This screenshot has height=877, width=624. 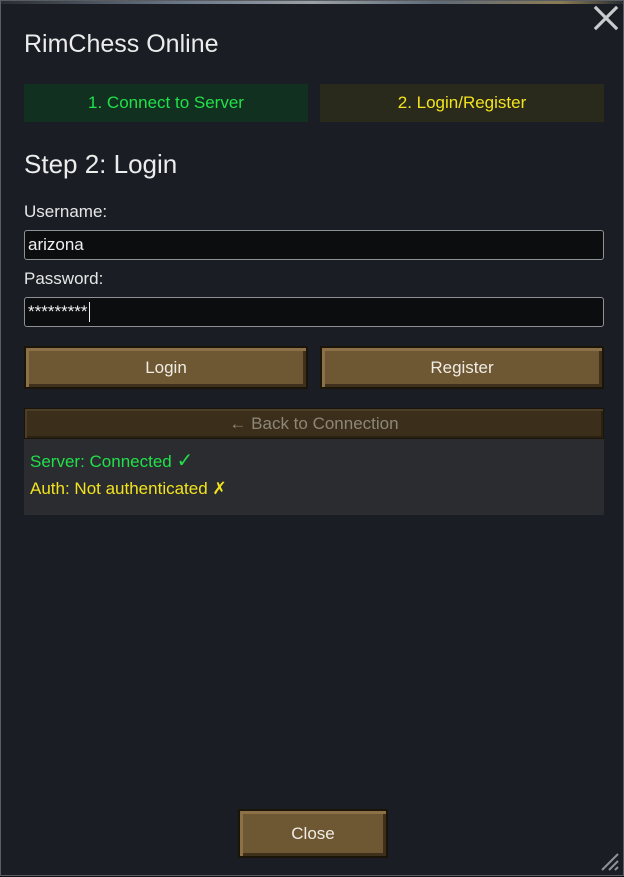 What do you see at coordinates (312, 2) in the screenshot?
I see `background-strip` at bounding box center [312, 2].